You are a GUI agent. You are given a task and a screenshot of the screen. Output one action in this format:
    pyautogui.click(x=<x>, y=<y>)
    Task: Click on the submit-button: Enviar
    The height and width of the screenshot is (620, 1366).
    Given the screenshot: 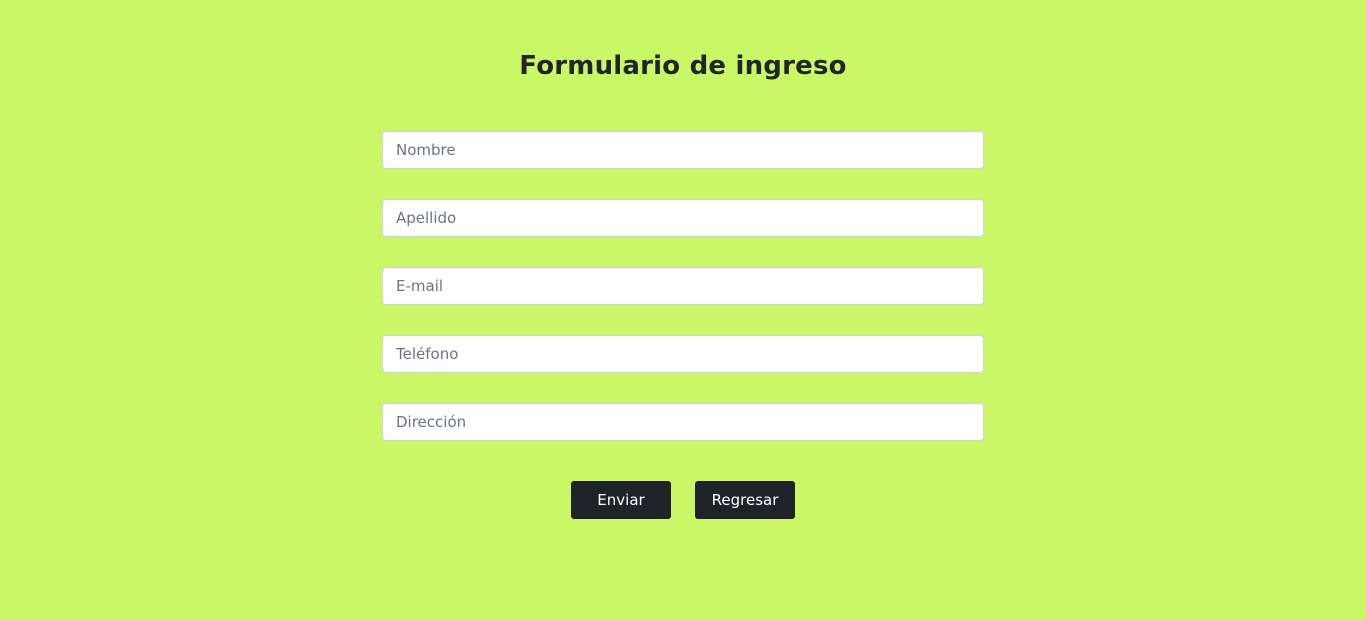 What is the action you would take?
    pyautogui.click(x=621, y=500)
    